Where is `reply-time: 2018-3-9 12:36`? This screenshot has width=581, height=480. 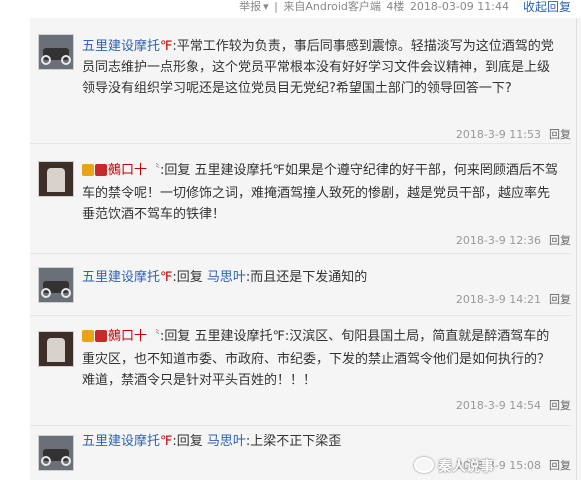
reply-time: 2018-3-9 12:36 is located at coordinates (498, 240).